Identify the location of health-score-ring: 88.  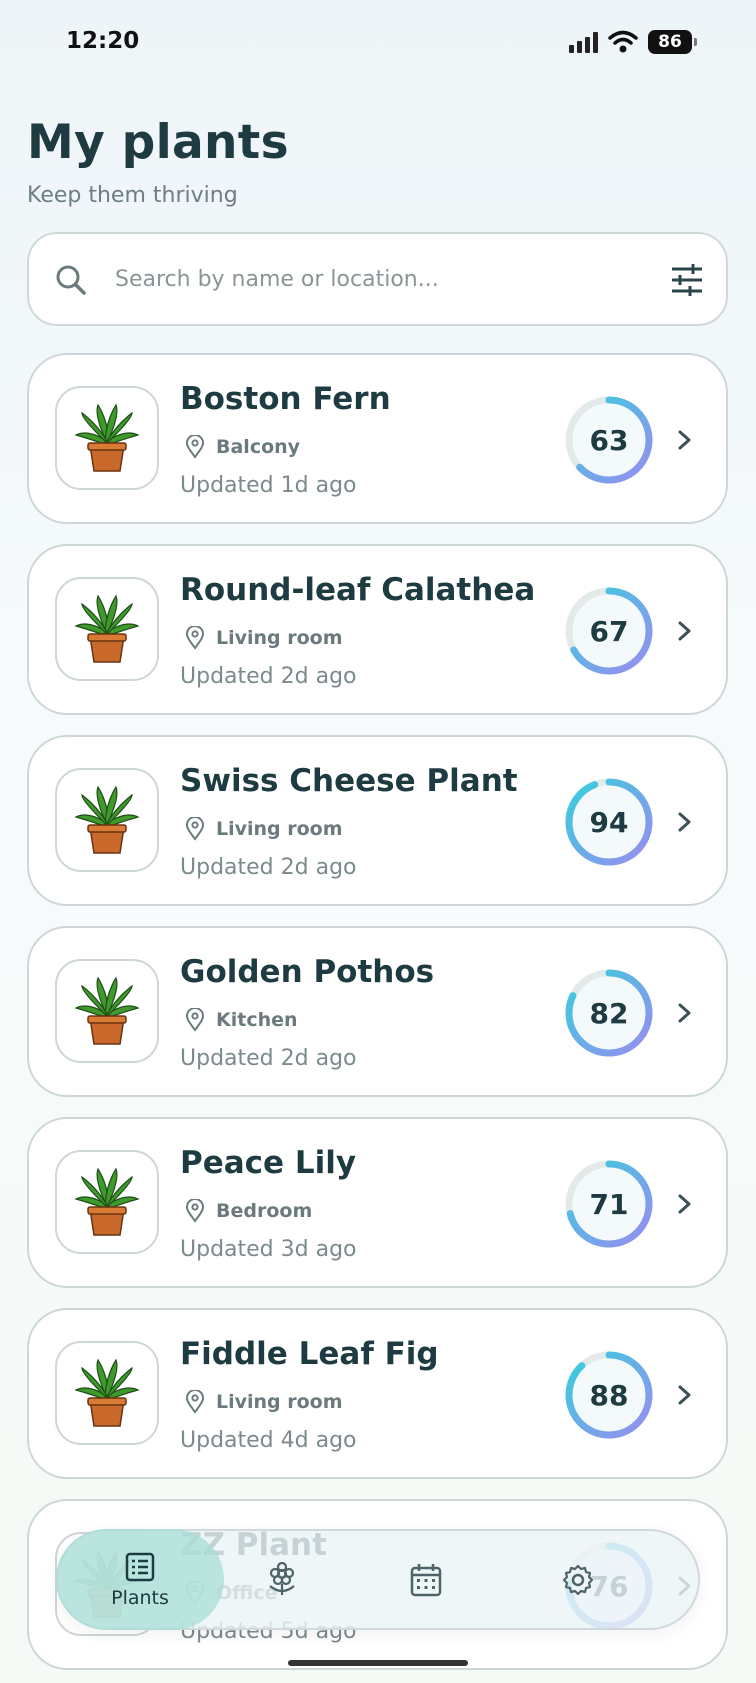
(609, 1395).